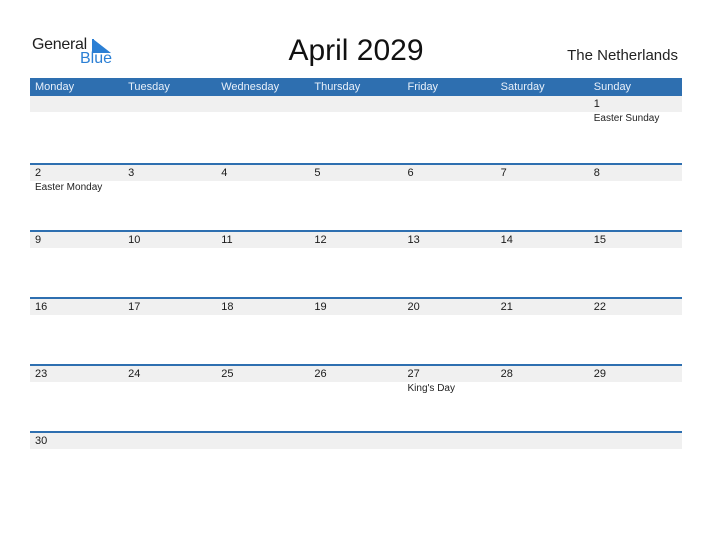 The width and height of the screenshot is (712, 550). I want to click on day-number: 14, so click(506, 240).